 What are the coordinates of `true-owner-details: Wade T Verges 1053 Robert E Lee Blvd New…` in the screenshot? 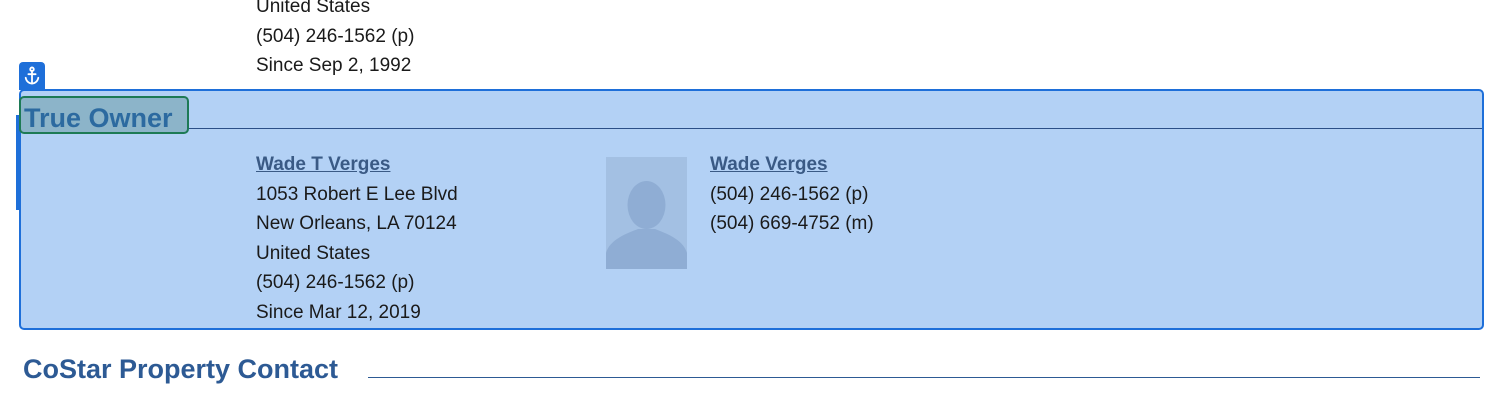 It's located at (357, 238).